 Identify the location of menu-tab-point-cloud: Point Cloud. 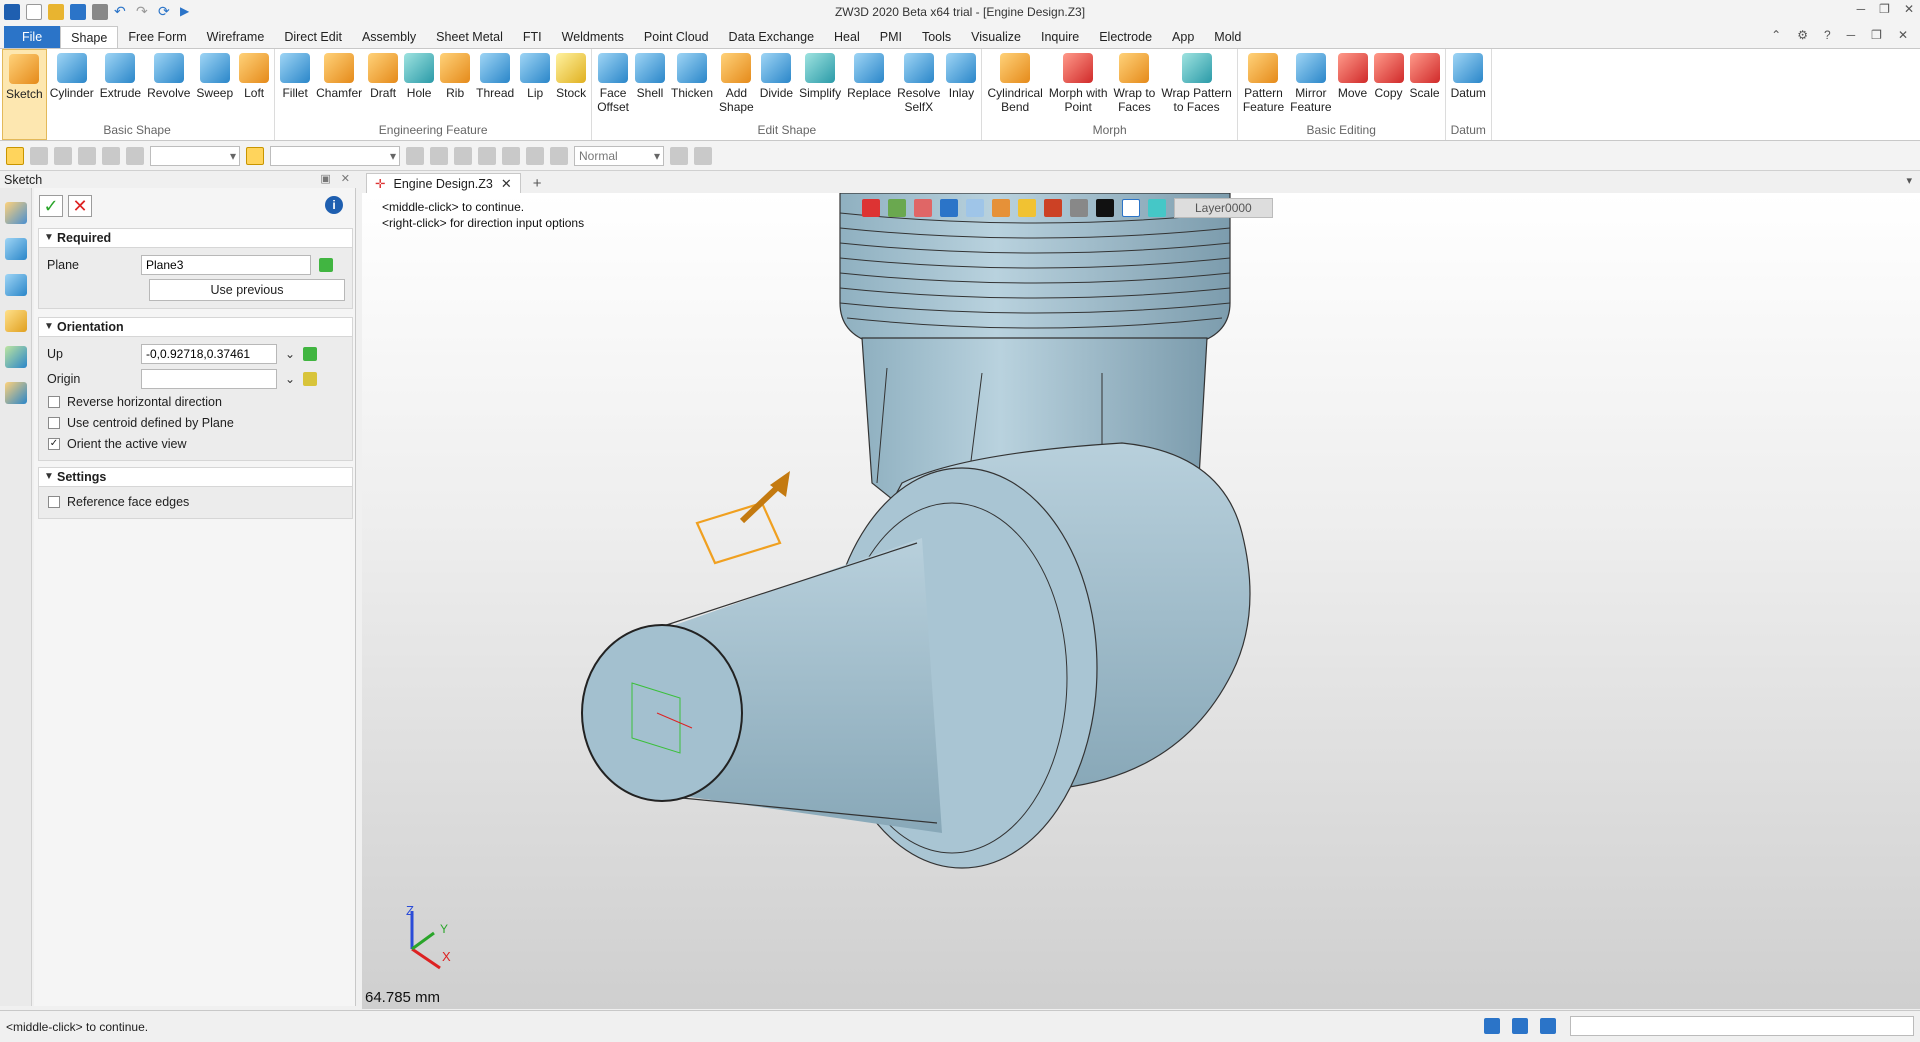
(676, 37).